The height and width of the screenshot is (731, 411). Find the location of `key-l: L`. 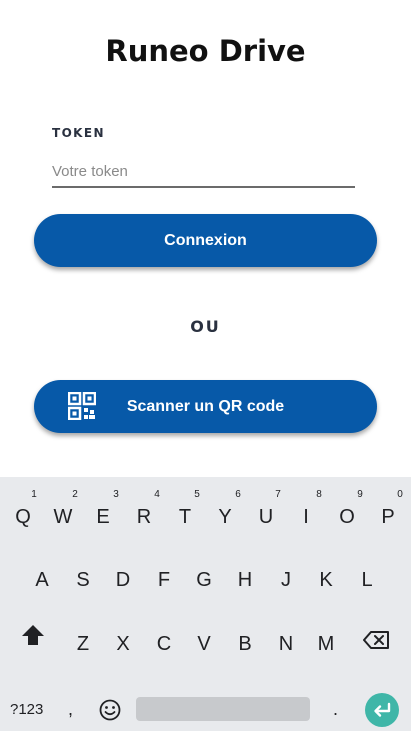

key-l: L is located at coordinates (367, 580).